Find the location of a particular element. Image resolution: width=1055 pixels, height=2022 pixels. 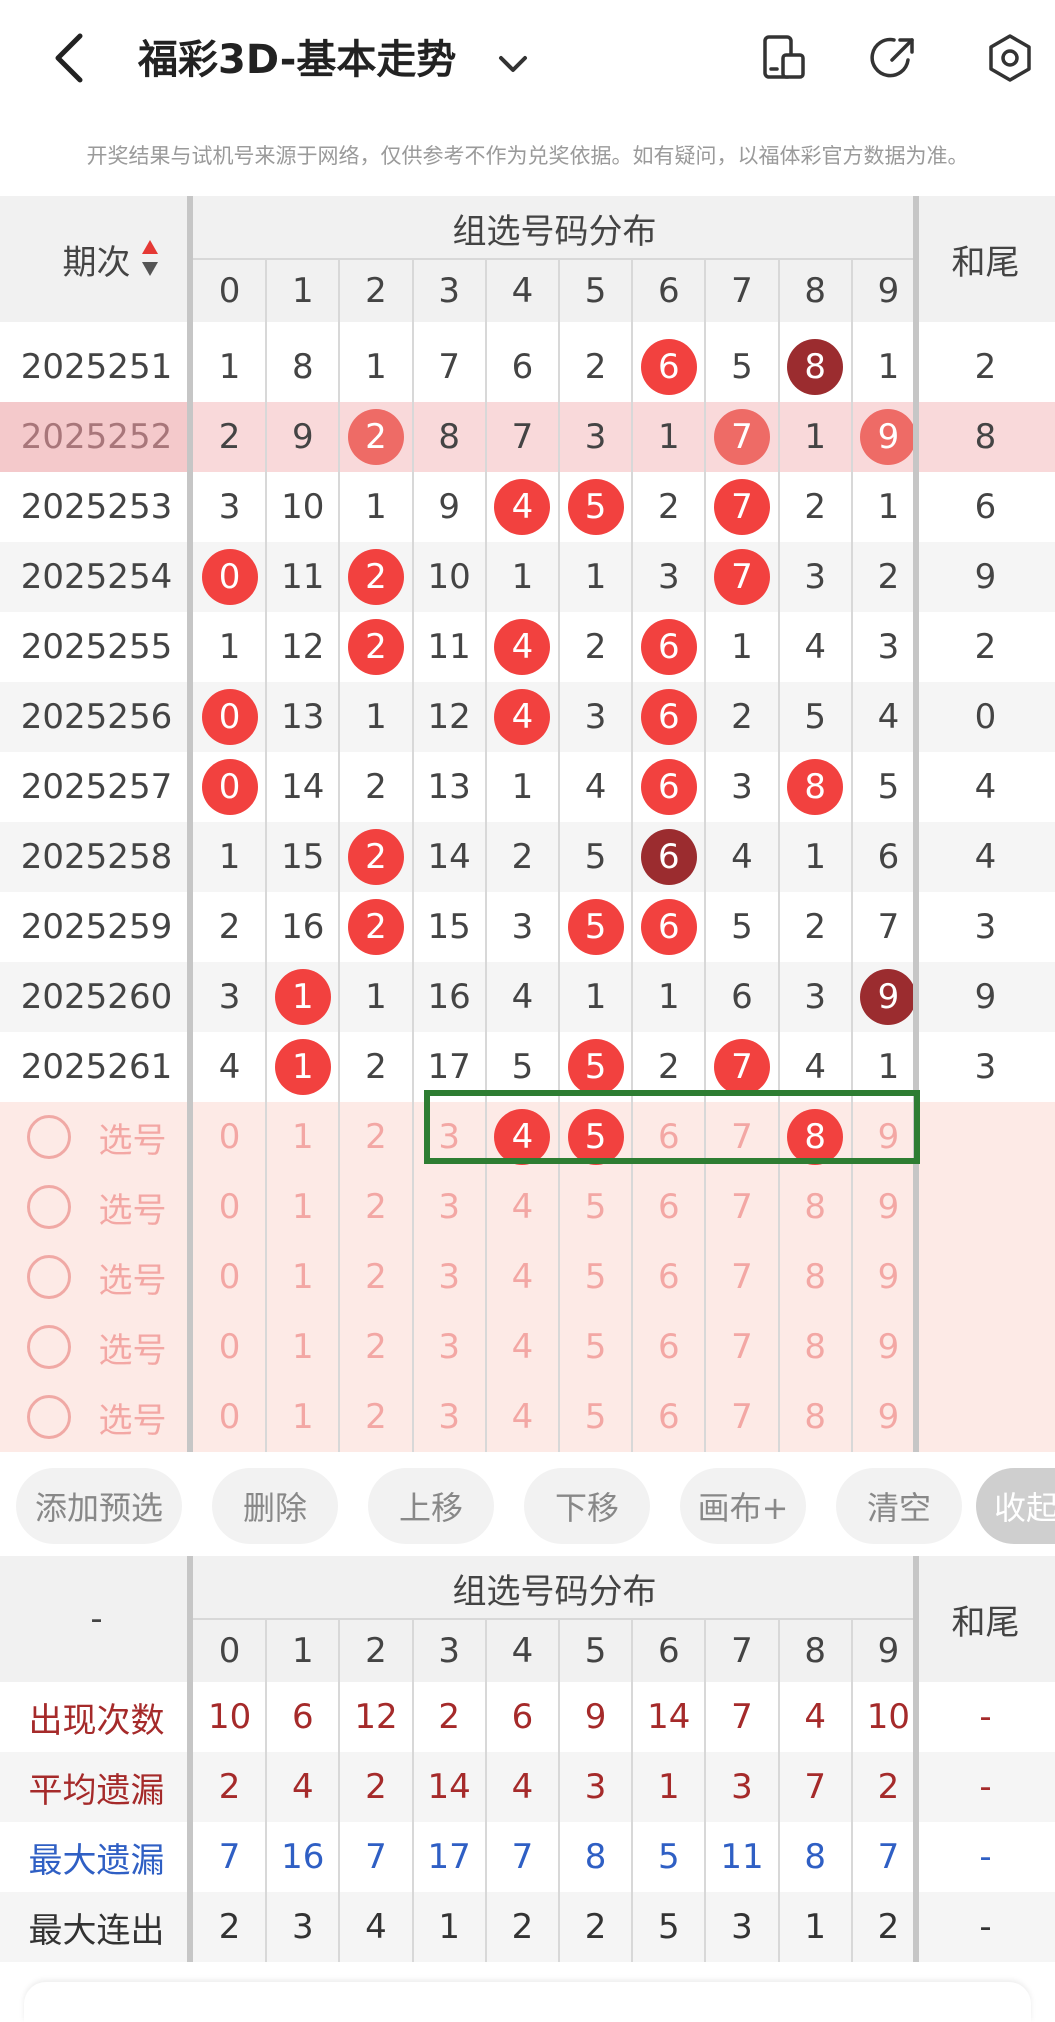

period-cell: 2025256 is located at coordinates (96, 717).